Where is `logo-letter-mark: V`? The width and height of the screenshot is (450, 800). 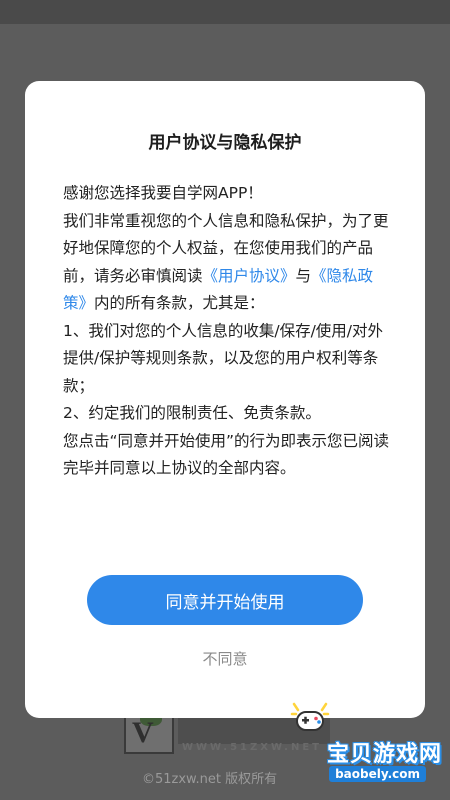 logo-letter-mark: V is located at coordinates (143, 732).